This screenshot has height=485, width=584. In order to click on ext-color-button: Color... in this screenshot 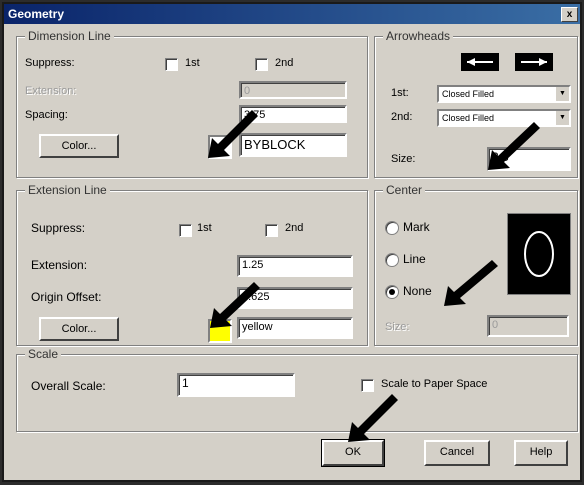, I will do `click(79, 329)`.